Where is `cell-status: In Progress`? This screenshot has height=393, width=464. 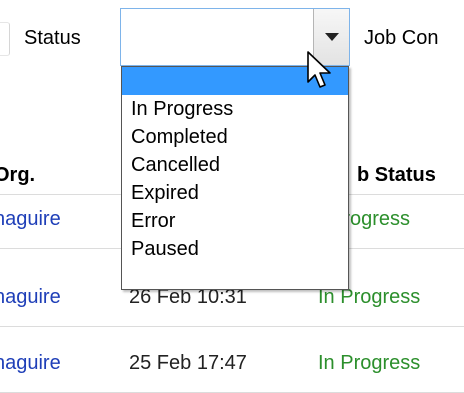
cell-status: In Progress is located at coordinates (369, 363).